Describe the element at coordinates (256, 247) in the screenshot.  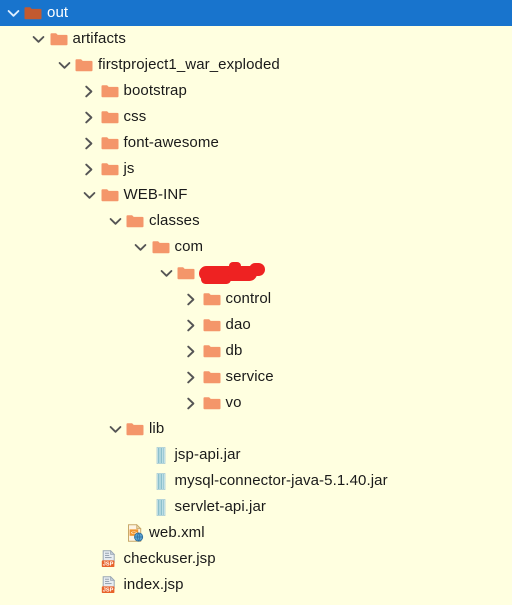
I see `tree-row: com` at that location.